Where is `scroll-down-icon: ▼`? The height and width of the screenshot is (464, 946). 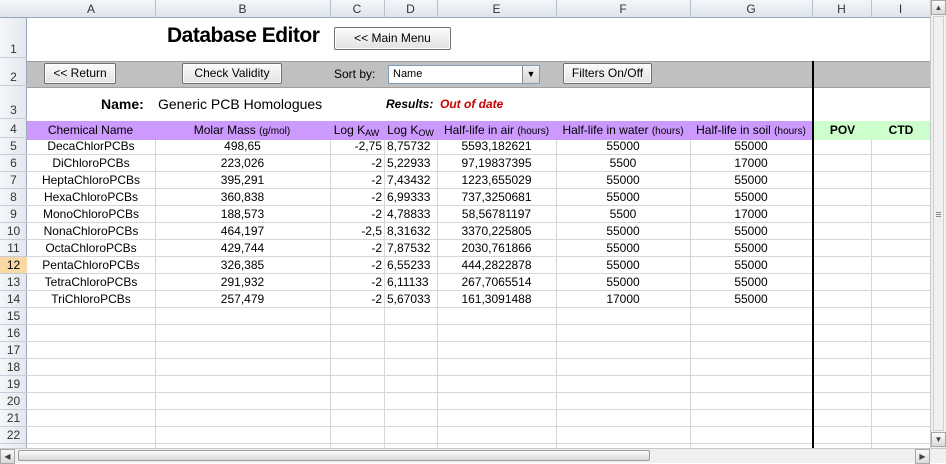 scroll-down-icon: ▼ is located at coordinates (938, 439).